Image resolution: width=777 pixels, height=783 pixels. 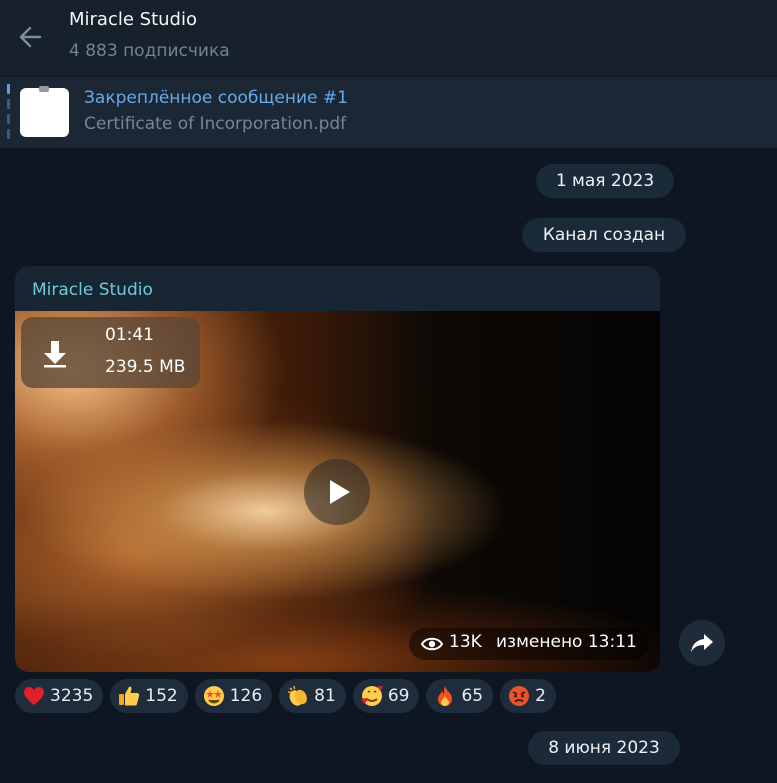 I want to click on channel-header: Miracle Studio 4 883 подписчика, so click(x=388, y=38).